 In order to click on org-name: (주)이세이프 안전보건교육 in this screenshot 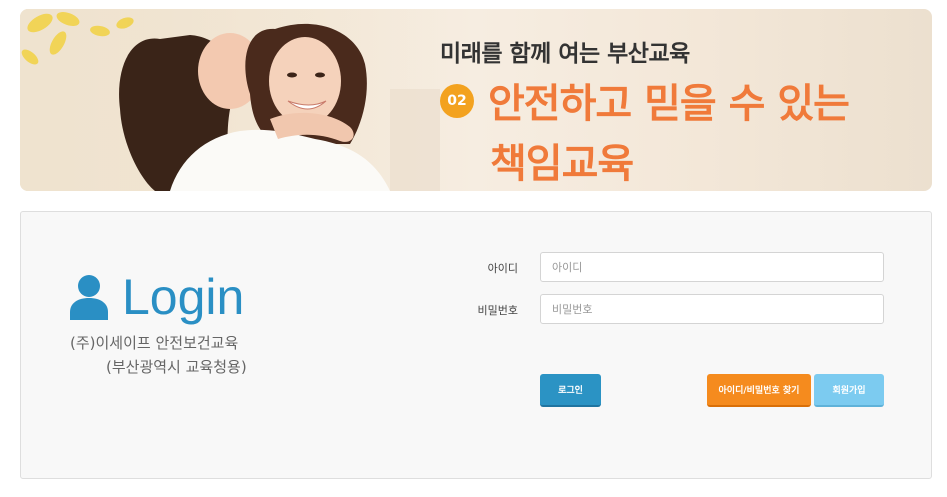, I will do `click(154, 343)`.